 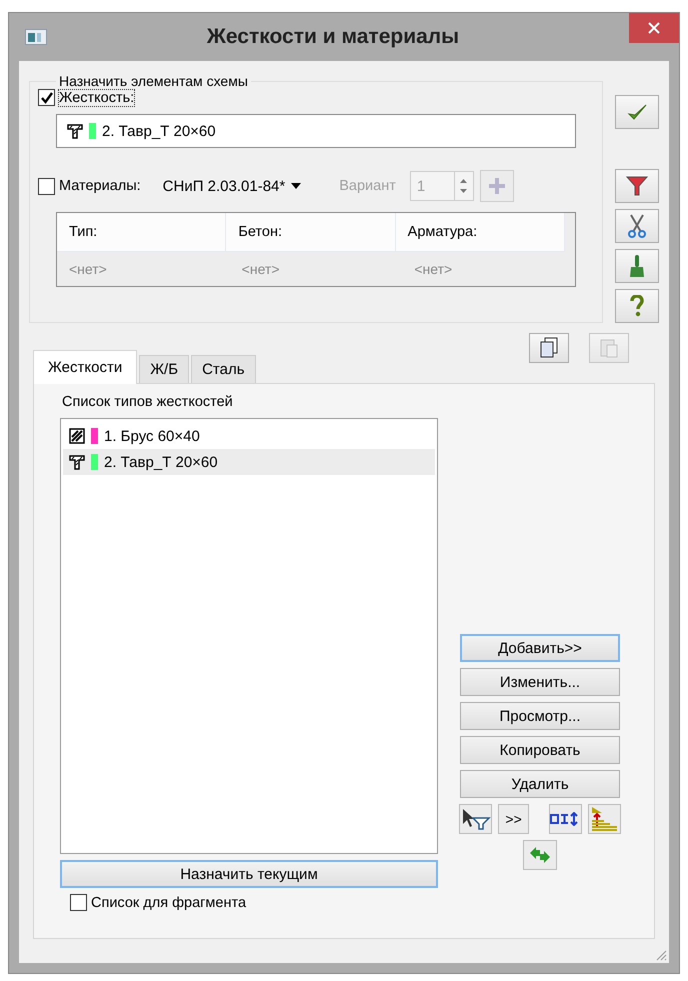 I want to click on assign-current-button: Назначить текущим, so click(x=249, y=874).